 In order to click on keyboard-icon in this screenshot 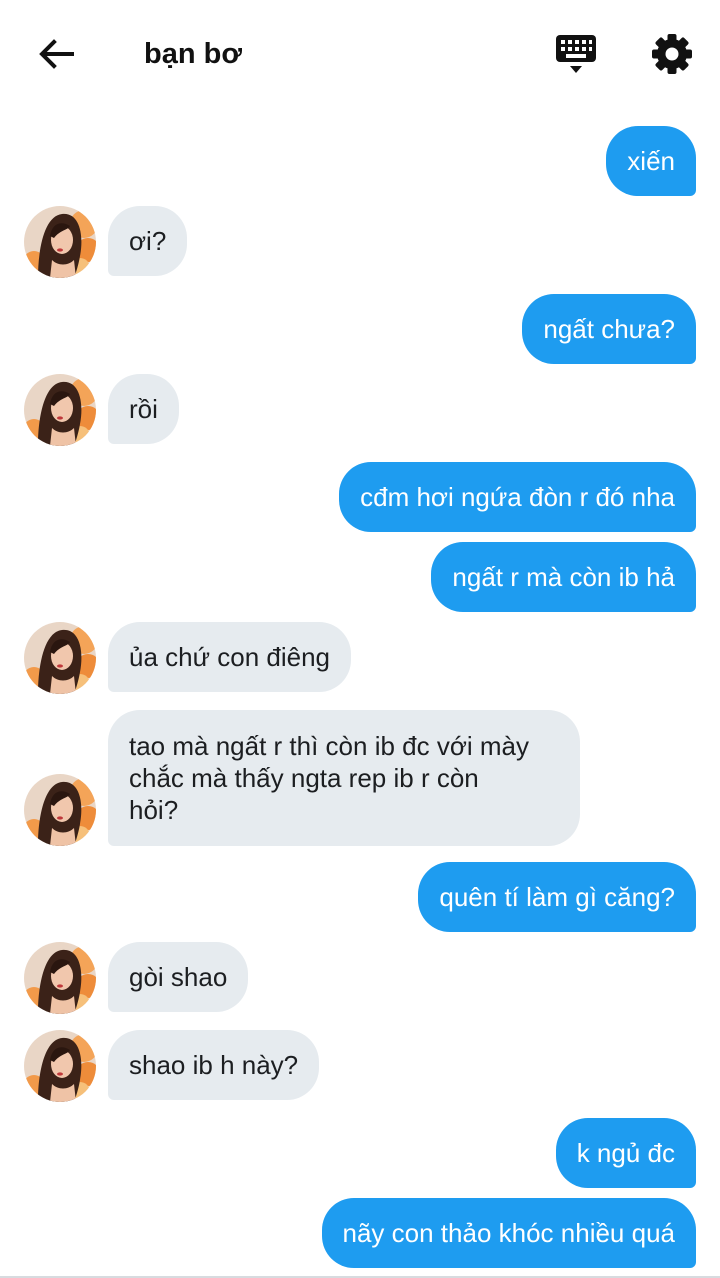, I will do `click(576, 54)`.